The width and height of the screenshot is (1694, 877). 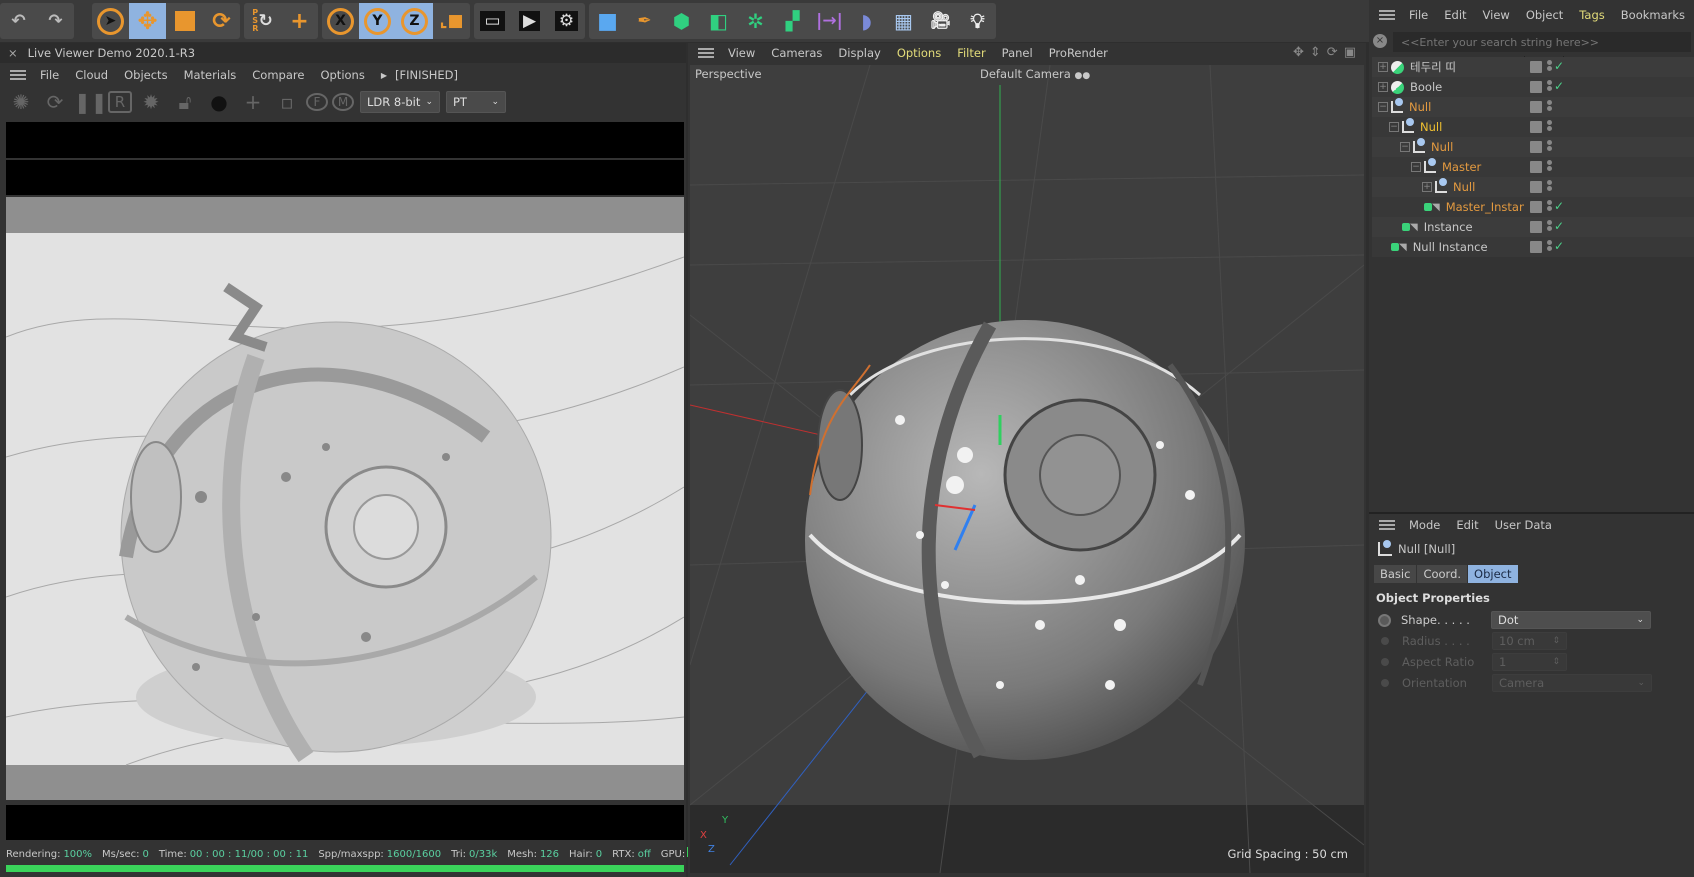 What do you see at coordinates (147, 21) in the screenshot?
I see `move-button: ✥` at bounding box center [147, 21].